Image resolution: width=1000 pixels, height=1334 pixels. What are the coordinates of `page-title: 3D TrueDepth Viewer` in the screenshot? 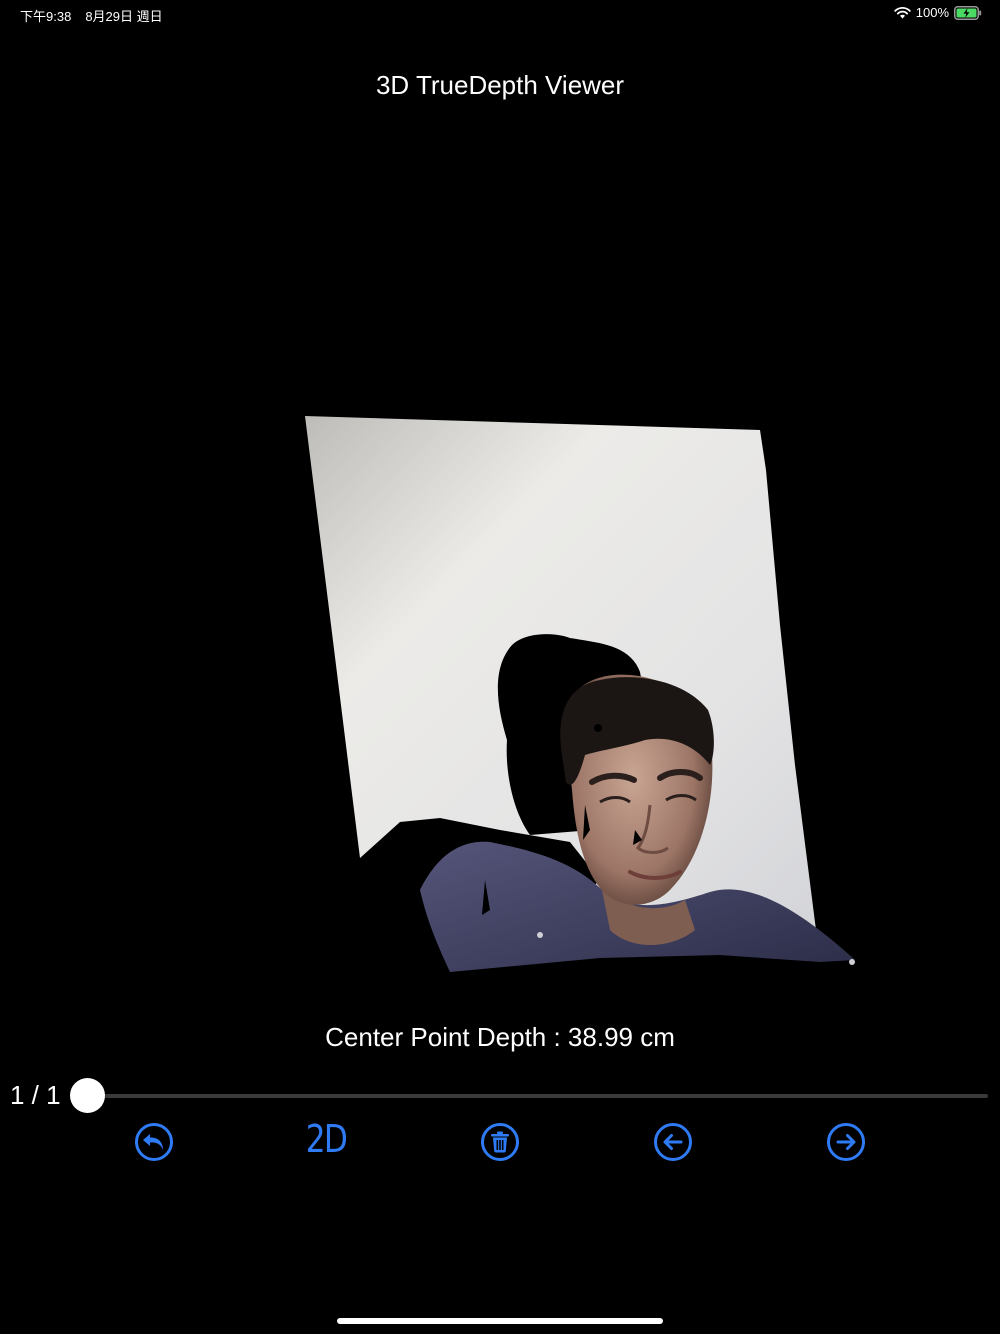 It's located at (500, 85).